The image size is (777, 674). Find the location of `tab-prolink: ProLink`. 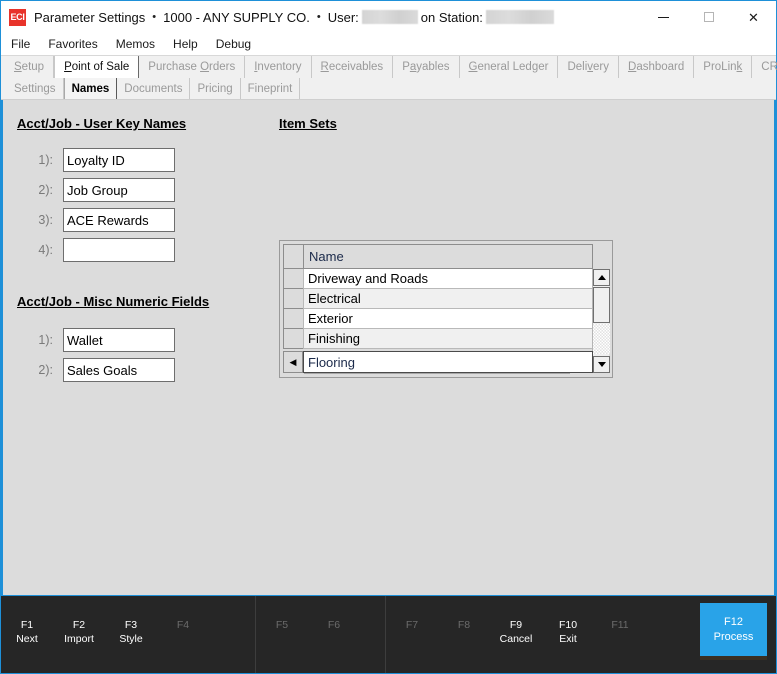

tab-prolink: ProLink is located at coordinates (723, 67).